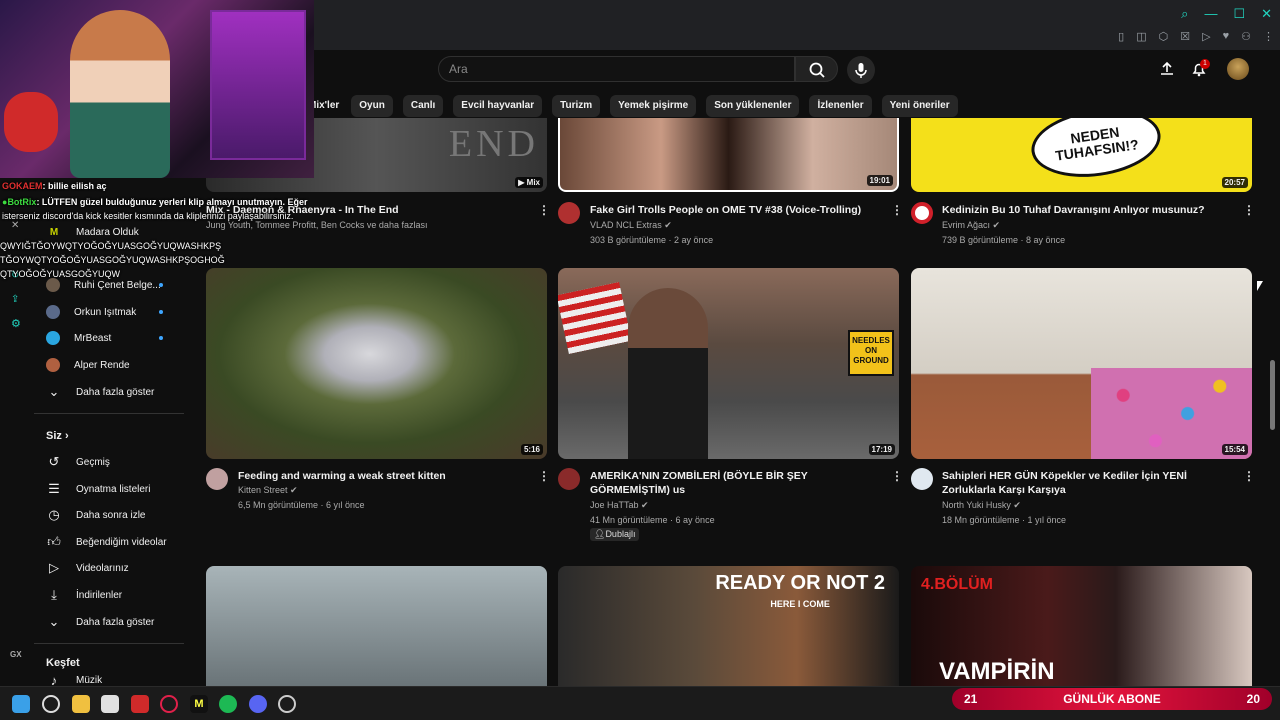 This screenshot has width=1280, height=720. What do you see at coordinates (653, 106) in the screenshot?
I see `chip-cooking: Yemek pişirme` at bounding box center [653, 106].